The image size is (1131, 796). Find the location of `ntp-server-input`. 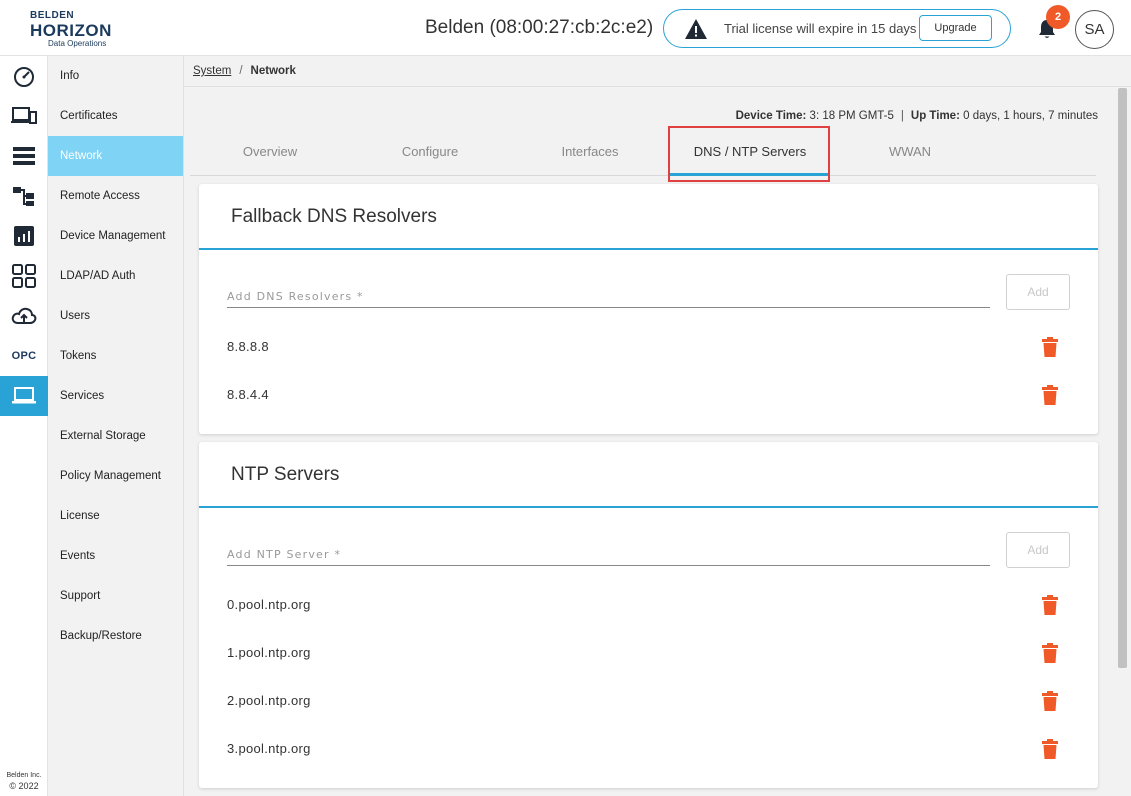

ntp-server-input is located at coordinates (608, 549).